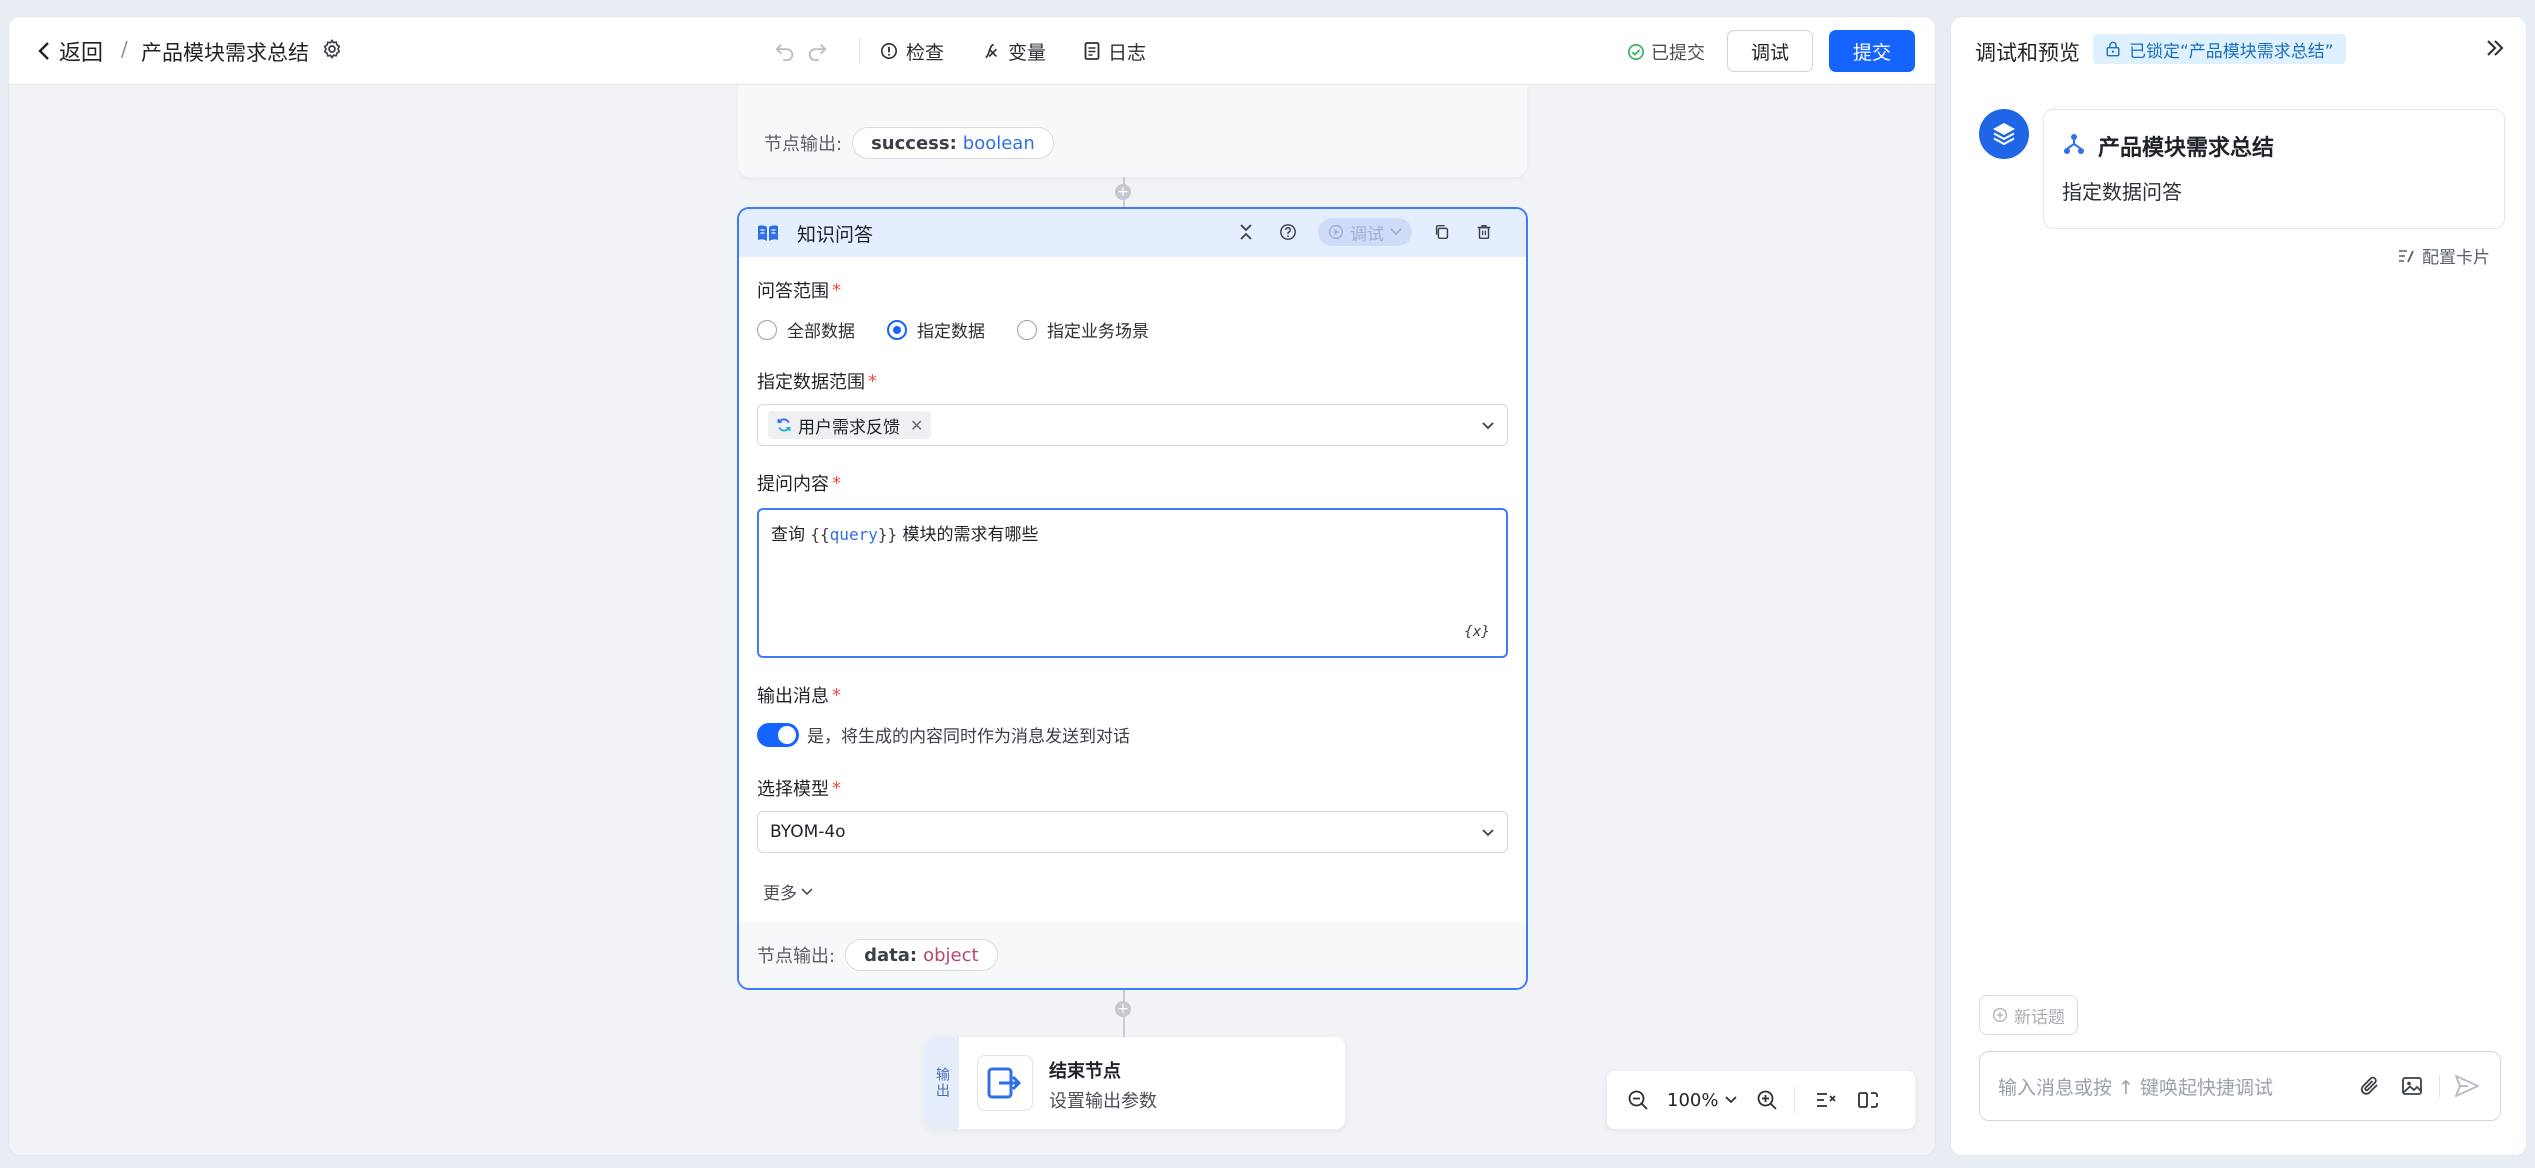 The width and height of the screenshot is (2535, 1168). Describe the element at coordinates (1636, 52) in the screenshot. I see `check-circle-icon` at that location.